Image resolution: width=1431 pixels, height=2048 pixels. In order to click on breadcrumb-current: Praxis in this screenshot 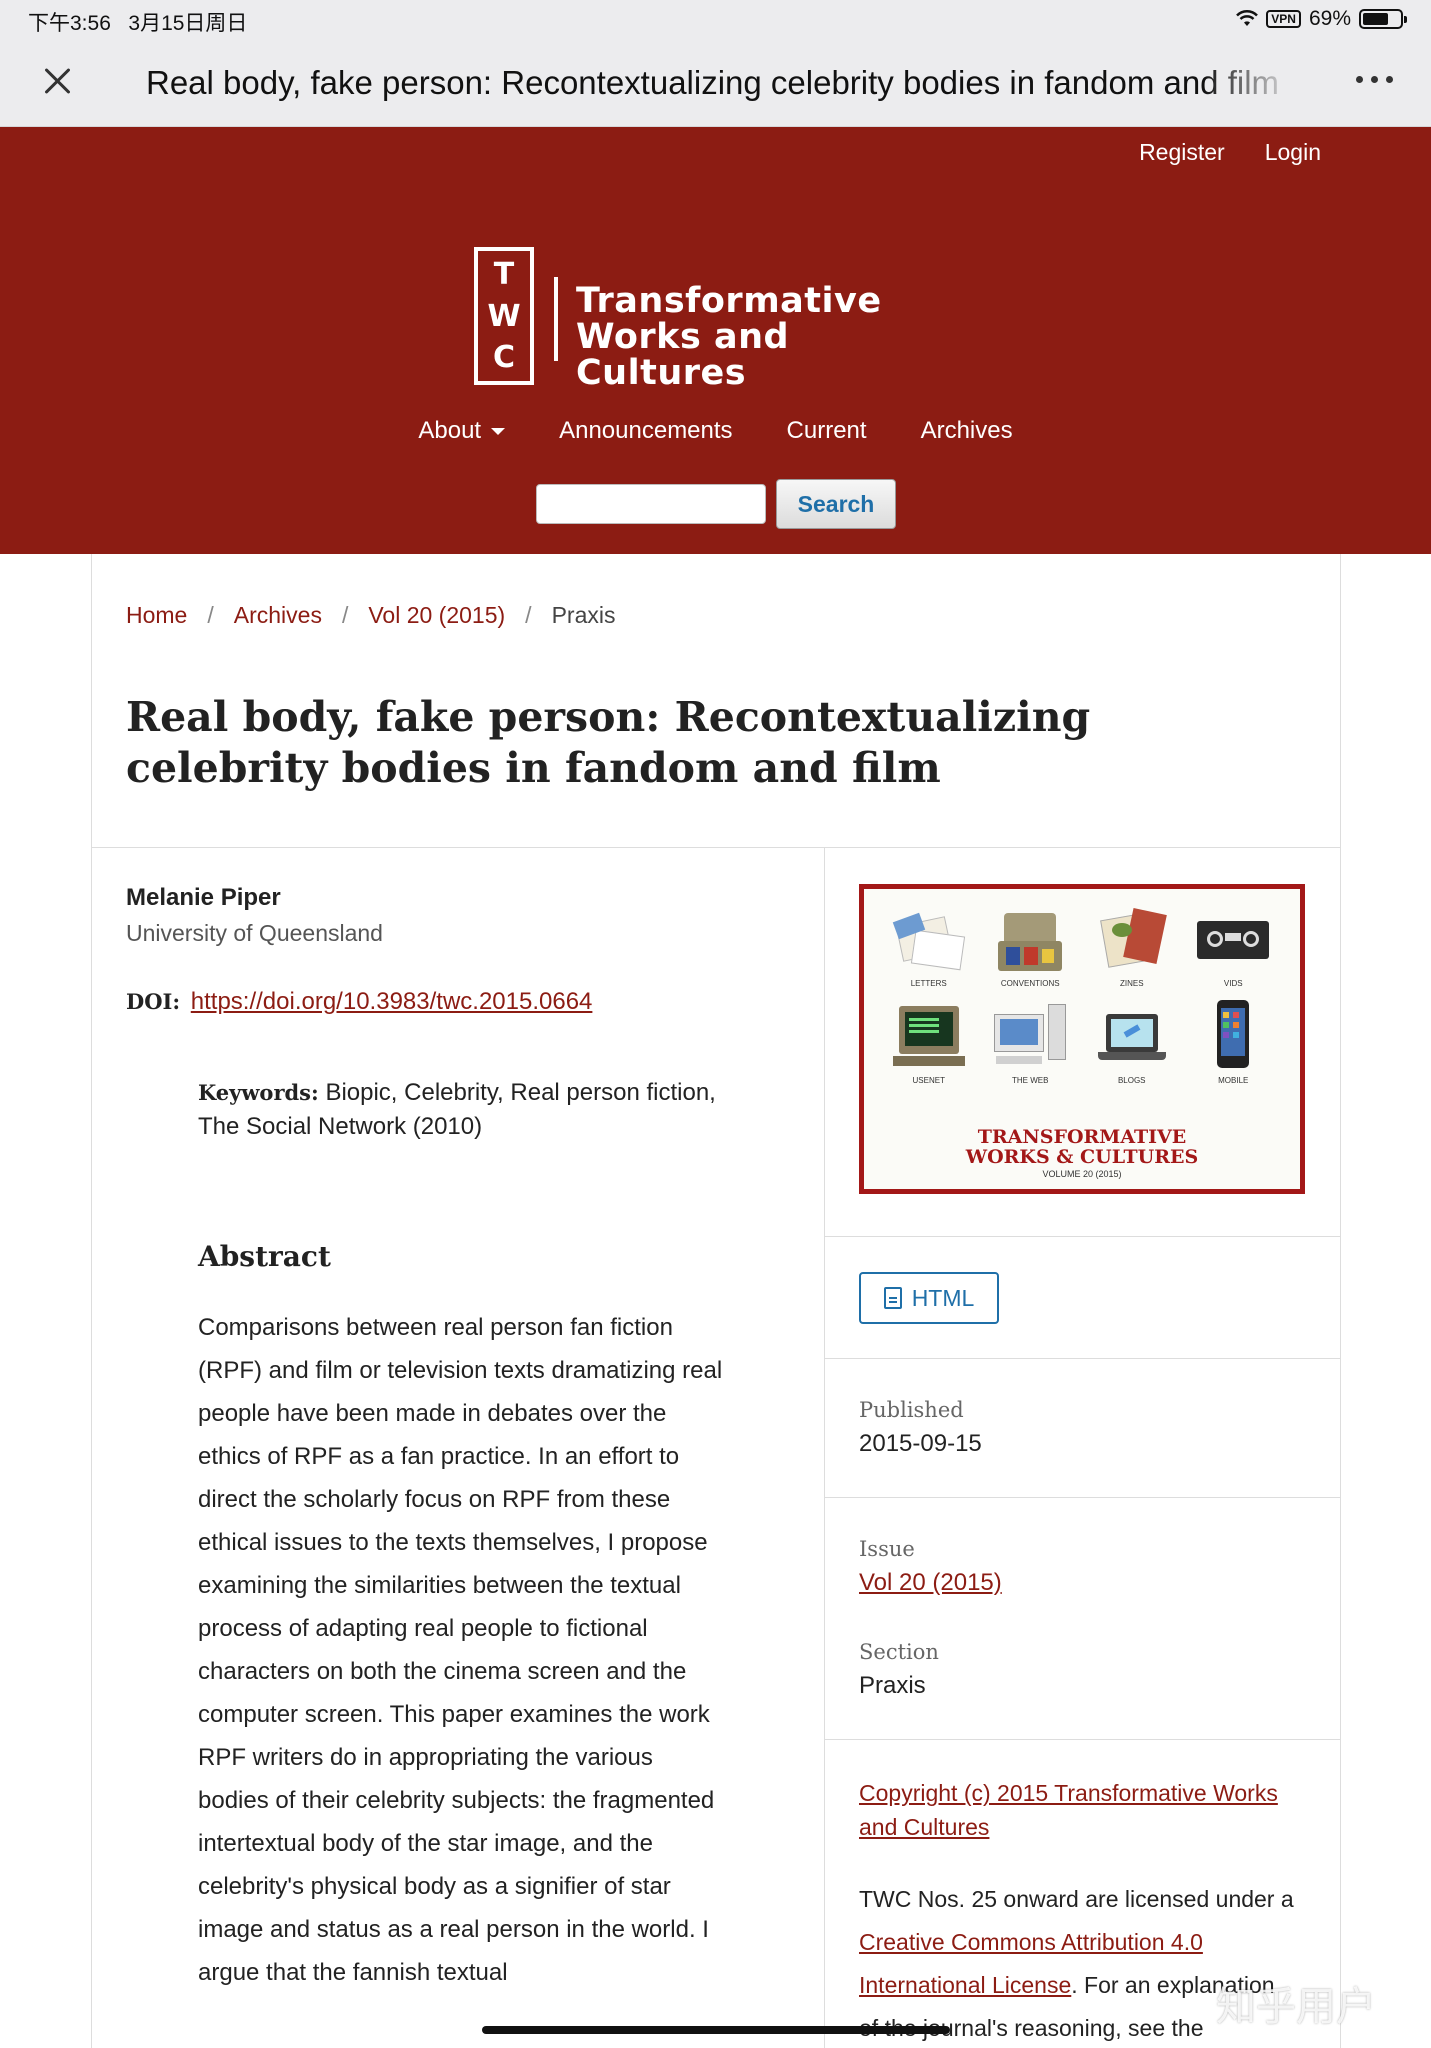, I will do `click(583, 615)`.